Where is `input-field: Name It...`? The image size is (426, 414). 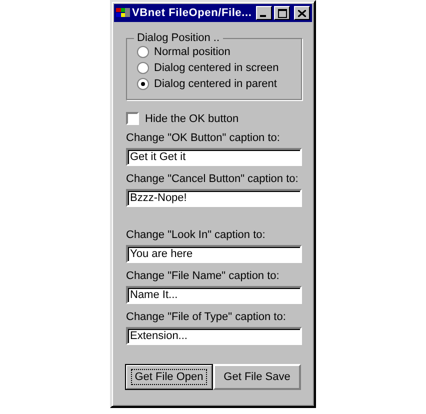
input-field: Name It... is located at coordinates (214, 295).